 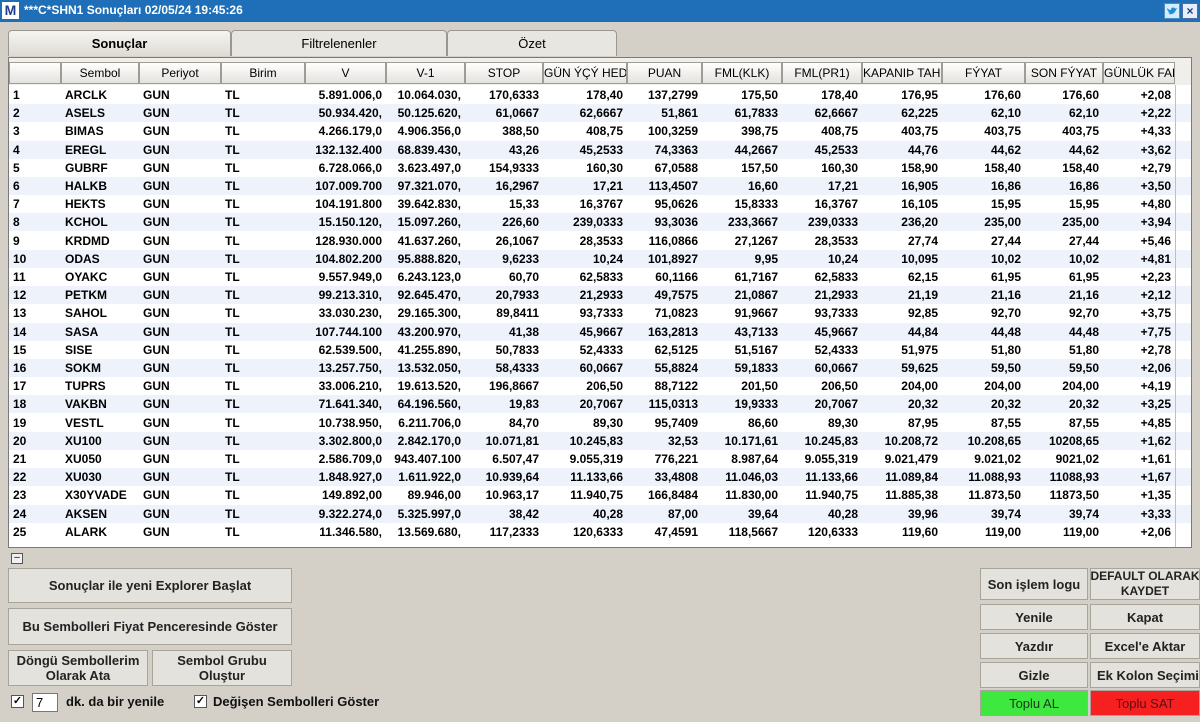 I want to click on collapse-toggle: –, so click(x=17, y=558).